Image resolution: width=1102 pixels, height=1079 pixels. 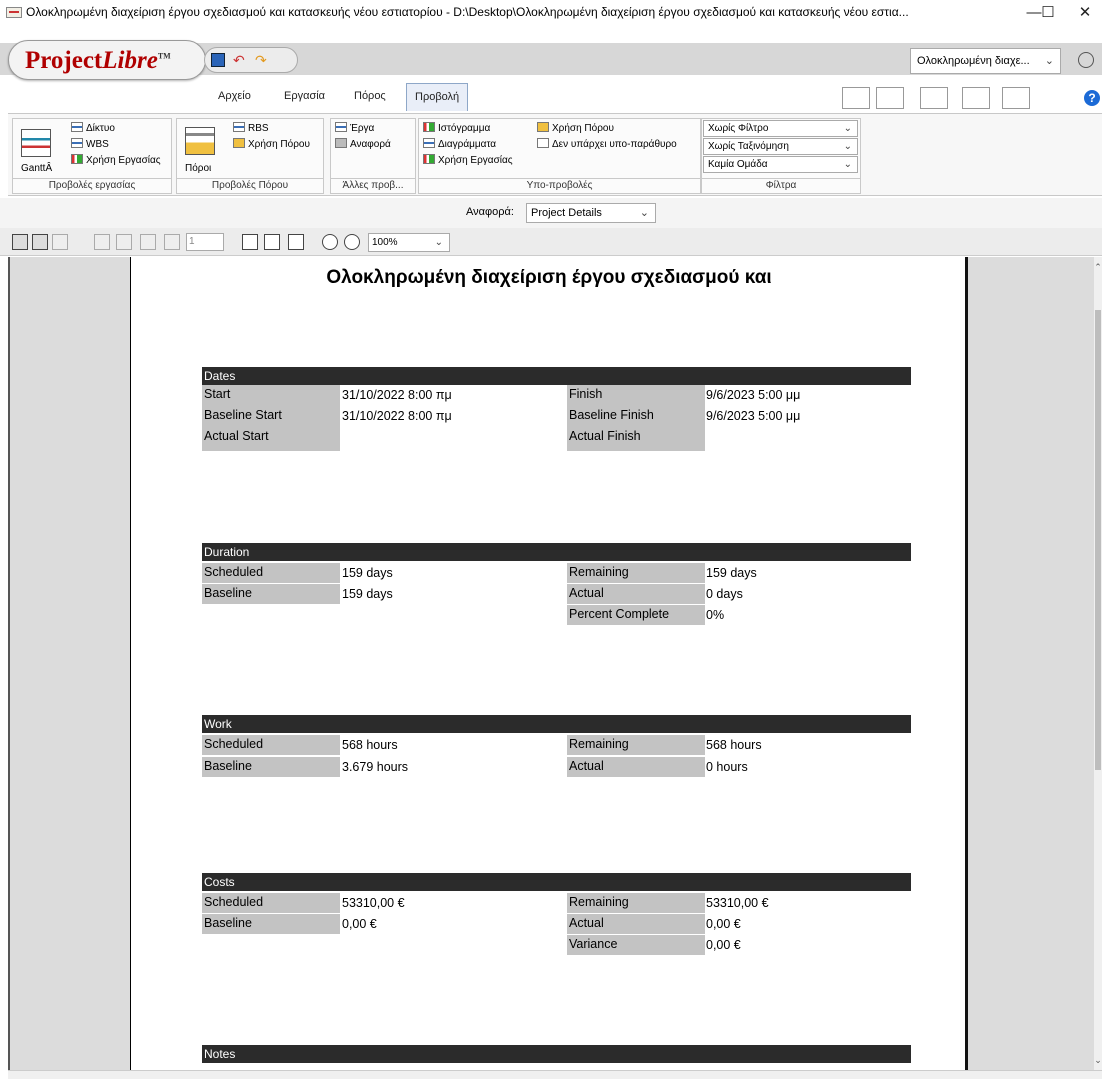 What do you see at coordinates (1086, 60) in the screenshot?
I see `globe-icon` at bounding box center [1086, 60].